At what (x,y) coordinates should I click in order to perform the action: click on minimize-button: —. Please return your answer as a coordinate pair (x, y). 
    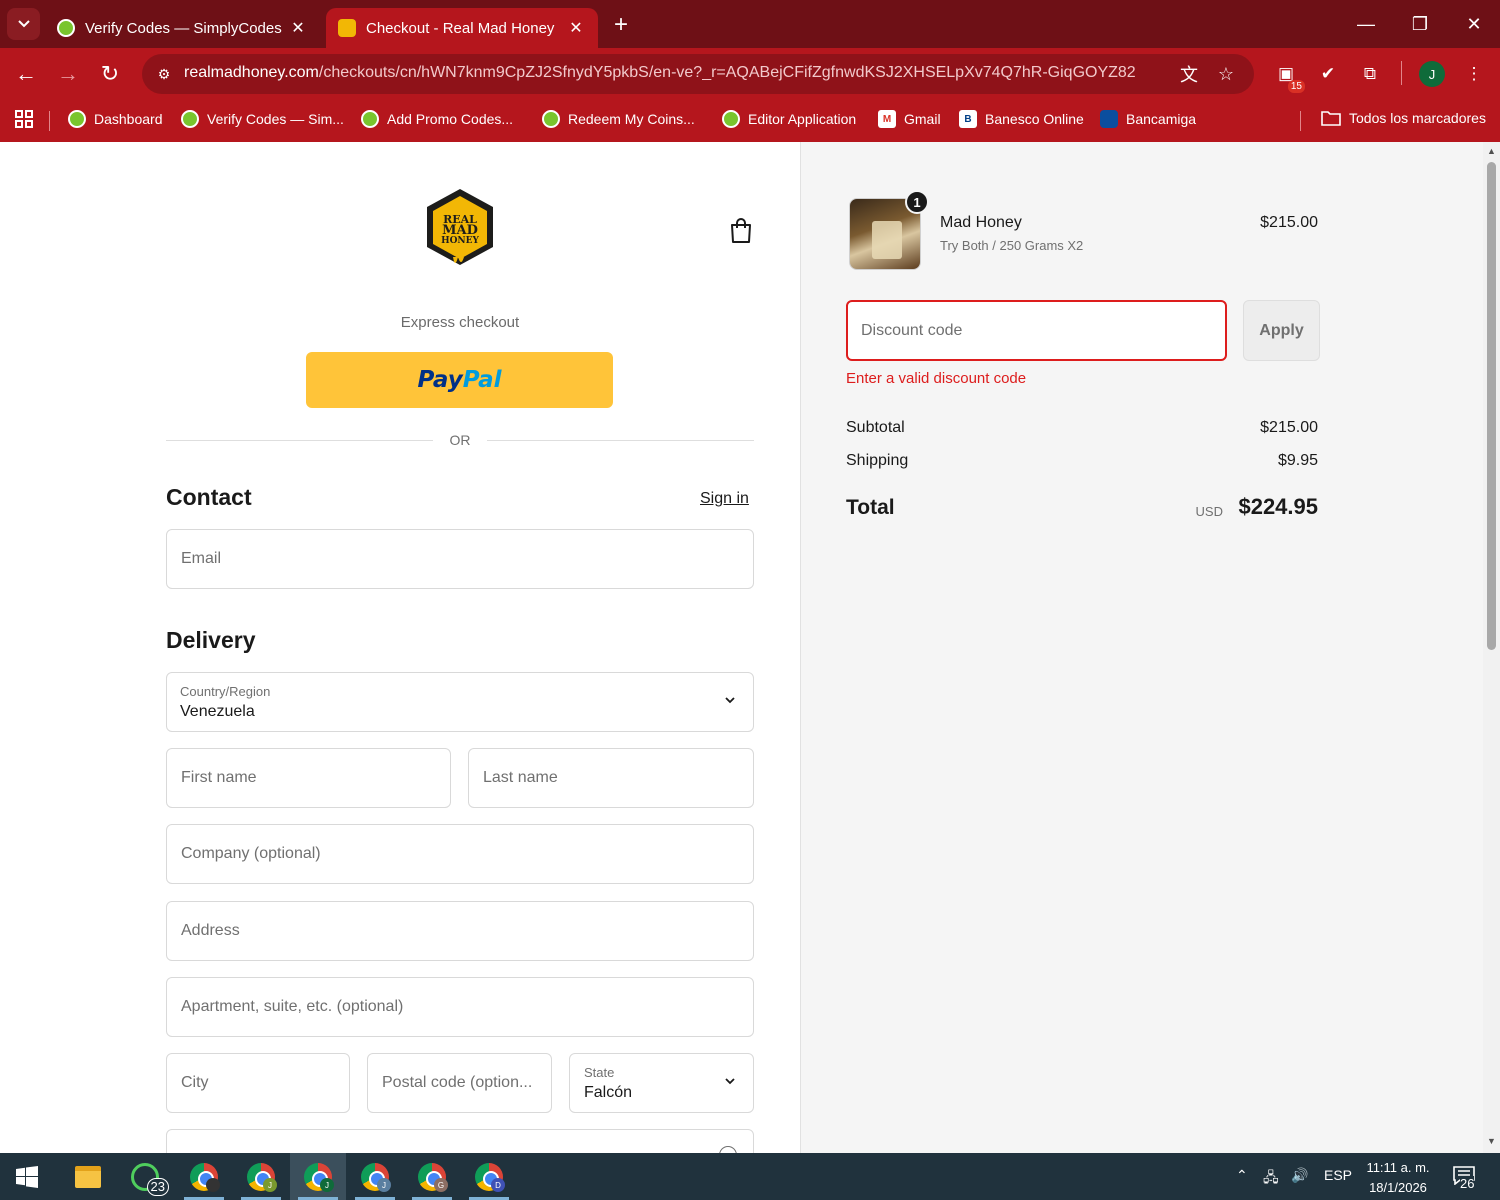
    Looking at the image, I should click on (1366, 24).